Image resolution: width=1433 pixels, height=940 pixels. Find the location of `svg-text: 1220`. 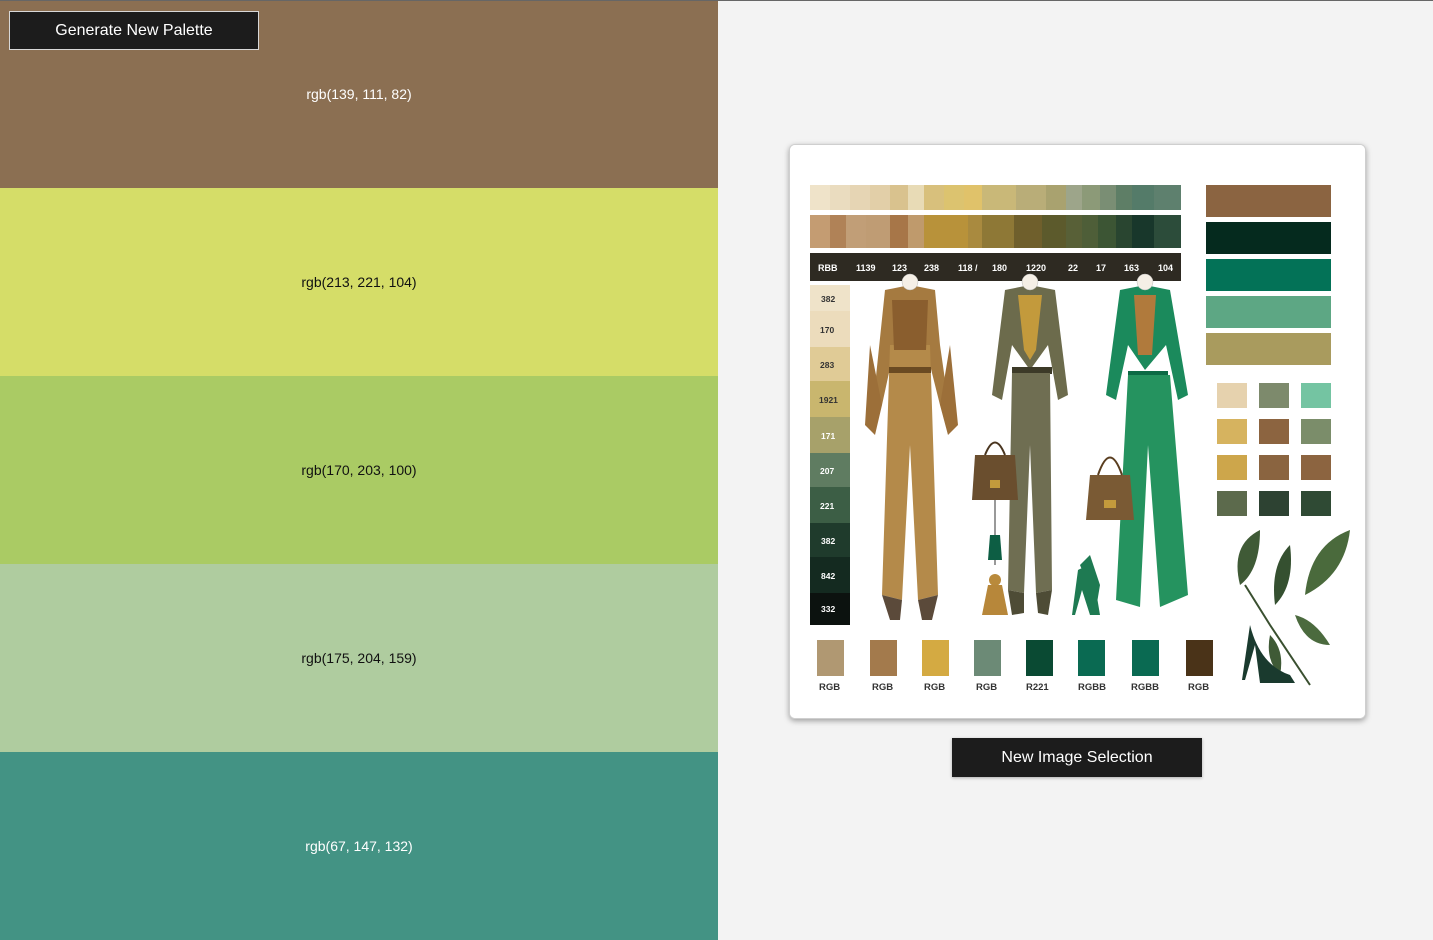

svg-text: 1220 is located at coordinates (1036, 268).